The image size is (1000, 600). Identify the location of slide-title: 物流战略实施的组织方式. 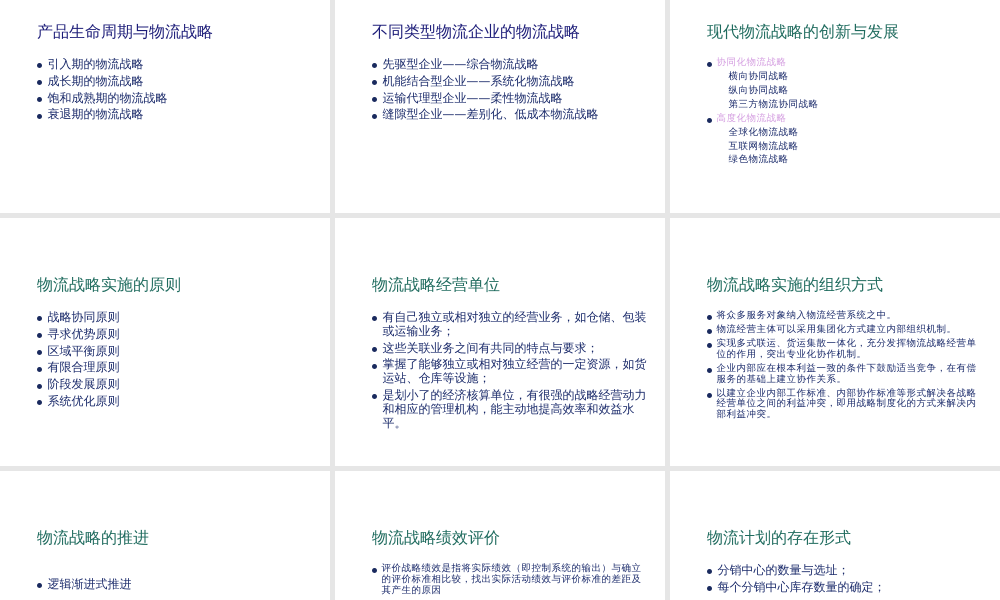
(795, 285).